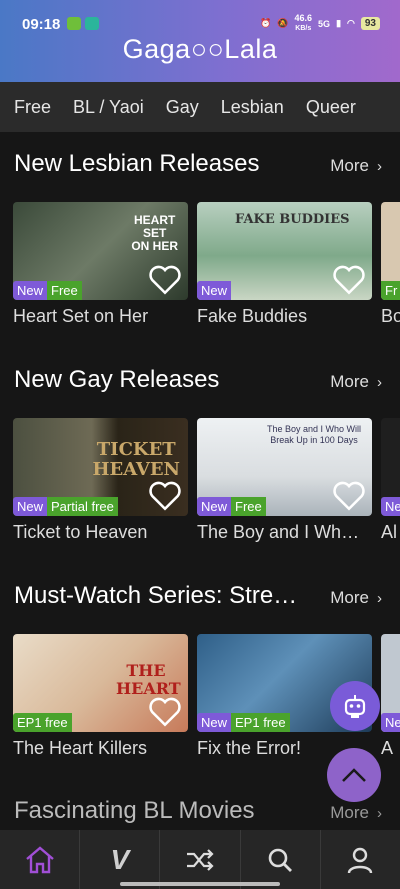 The image size is (400, 889). I want to click on robot-icon, so click(355, 706).